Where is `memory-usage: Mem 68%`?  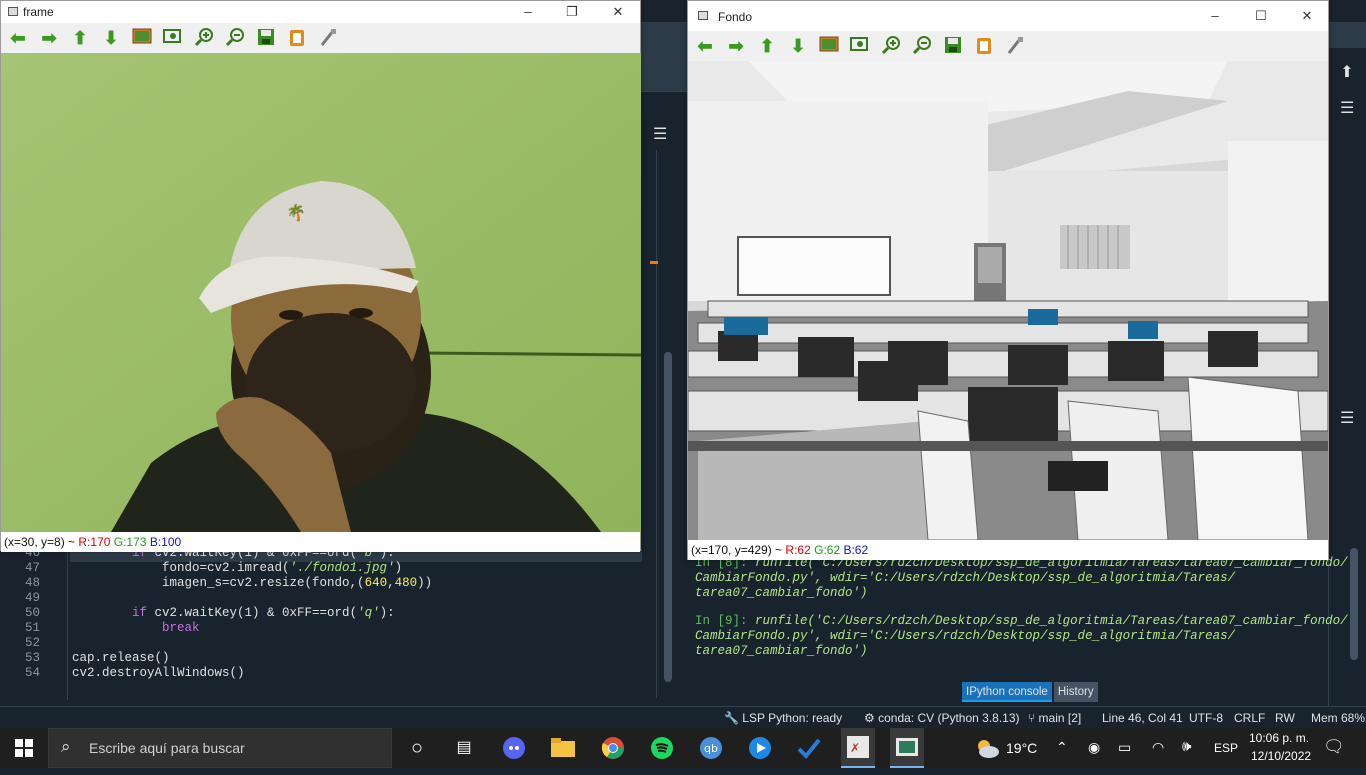 memory-usage: Mem 68% is located at coordinates (1338, 718).